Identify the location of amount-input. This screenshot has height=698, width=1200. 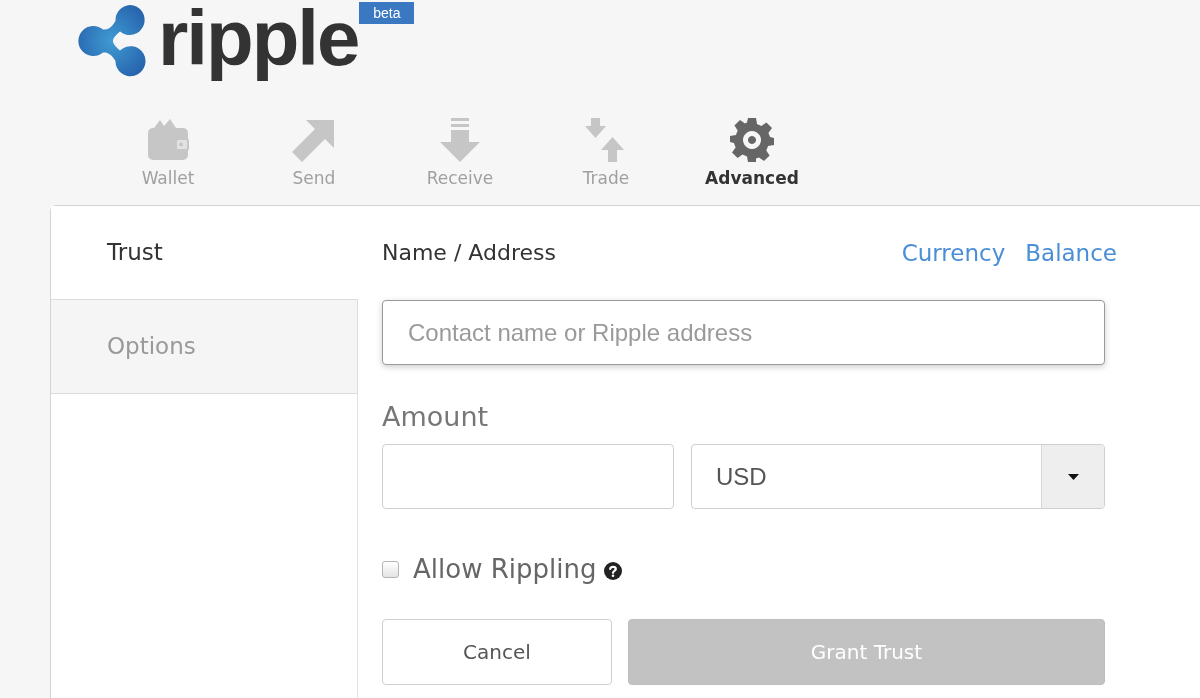
(528, 476).